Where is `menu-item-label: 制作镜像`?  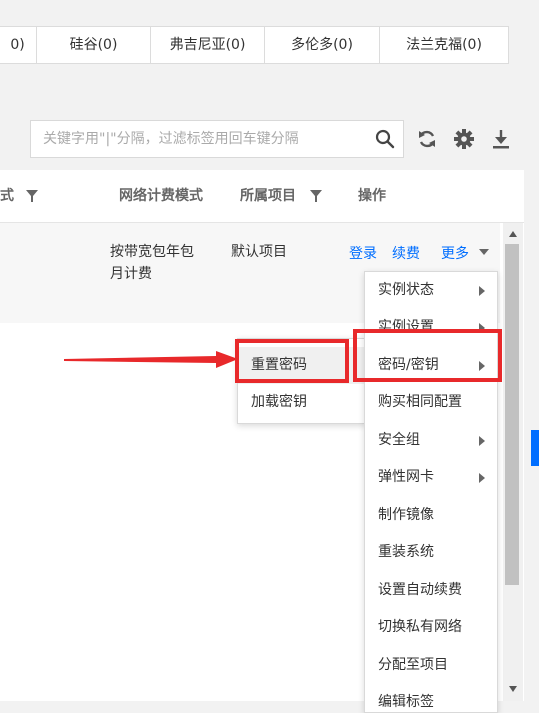
menu-item-label: 制作镜像 is located at coordinates (406, 515).